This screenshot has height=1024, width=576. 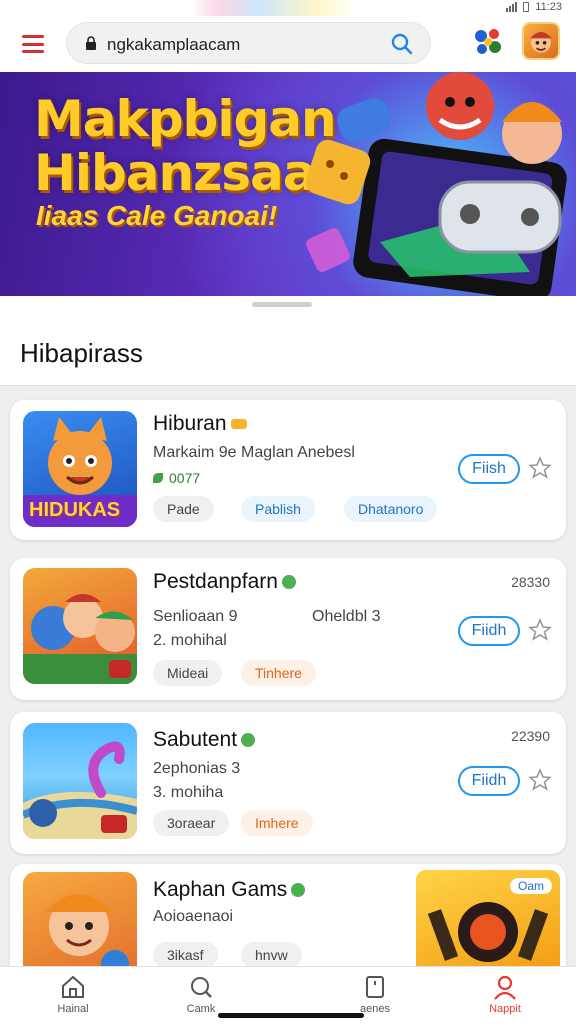 I want to click on river-serpent-icon, so click(x=80, y=790).